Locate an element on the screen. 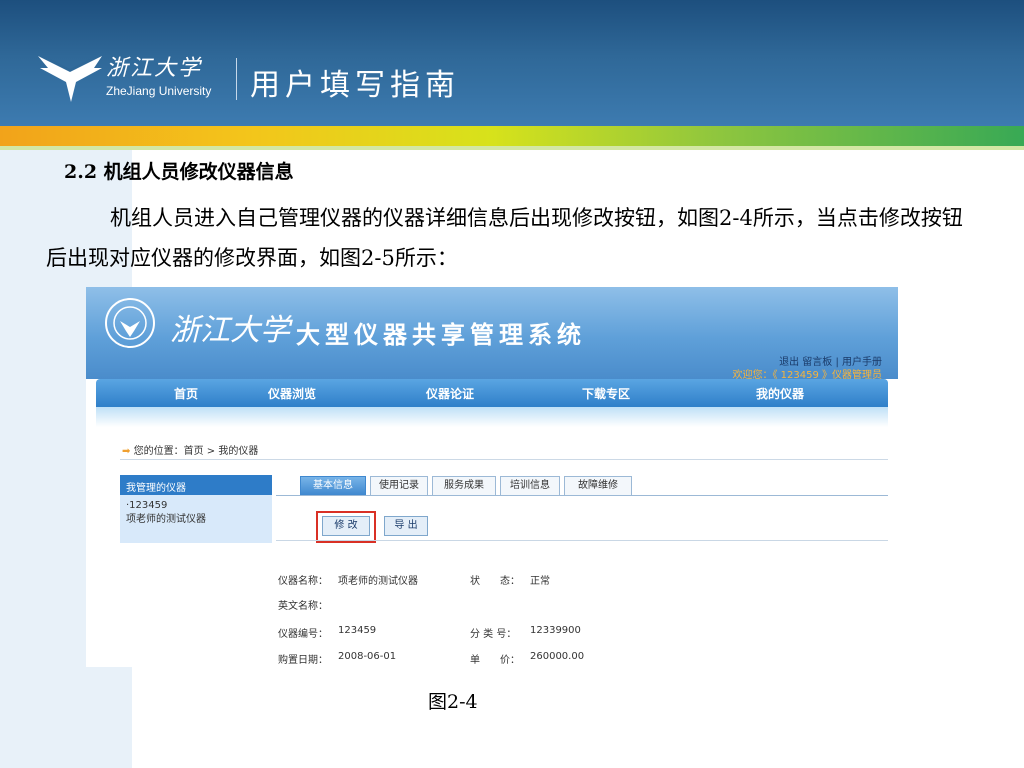 This screenshot has width=1024, height=768. field-en-name-label: 英文名称： is located at coordinates (303, 606).